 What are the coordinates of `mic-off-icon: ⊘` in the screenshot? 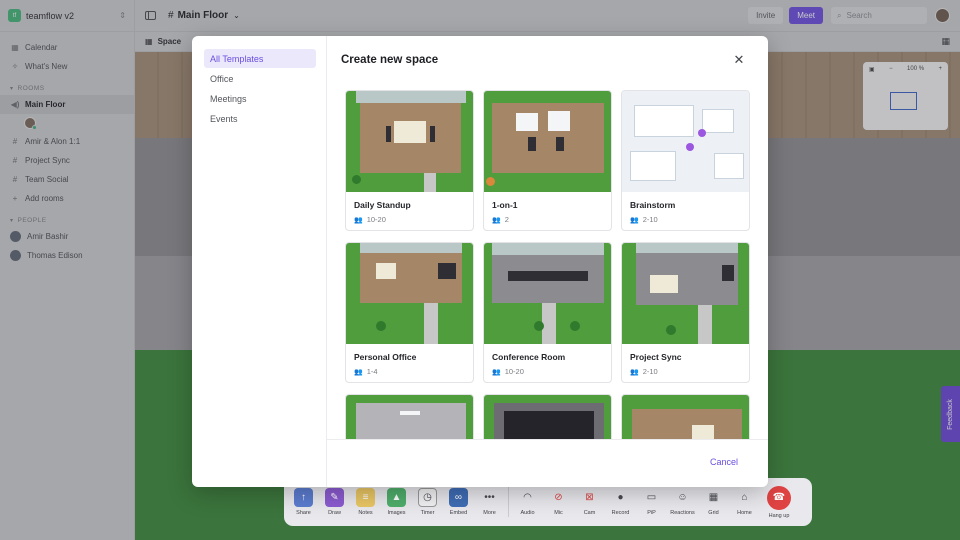 It's located at (558, 497).